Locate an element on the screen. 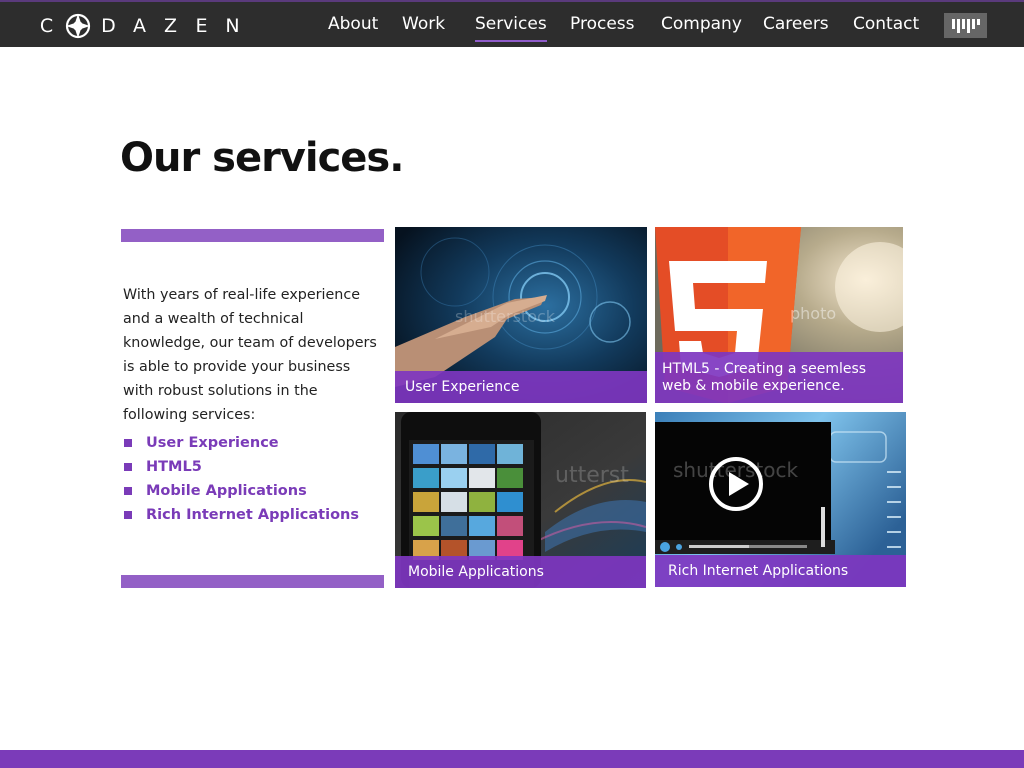 The height and width of the screenshot is (768, 1024). nav-process: Process is located at coordinates (602, 24).